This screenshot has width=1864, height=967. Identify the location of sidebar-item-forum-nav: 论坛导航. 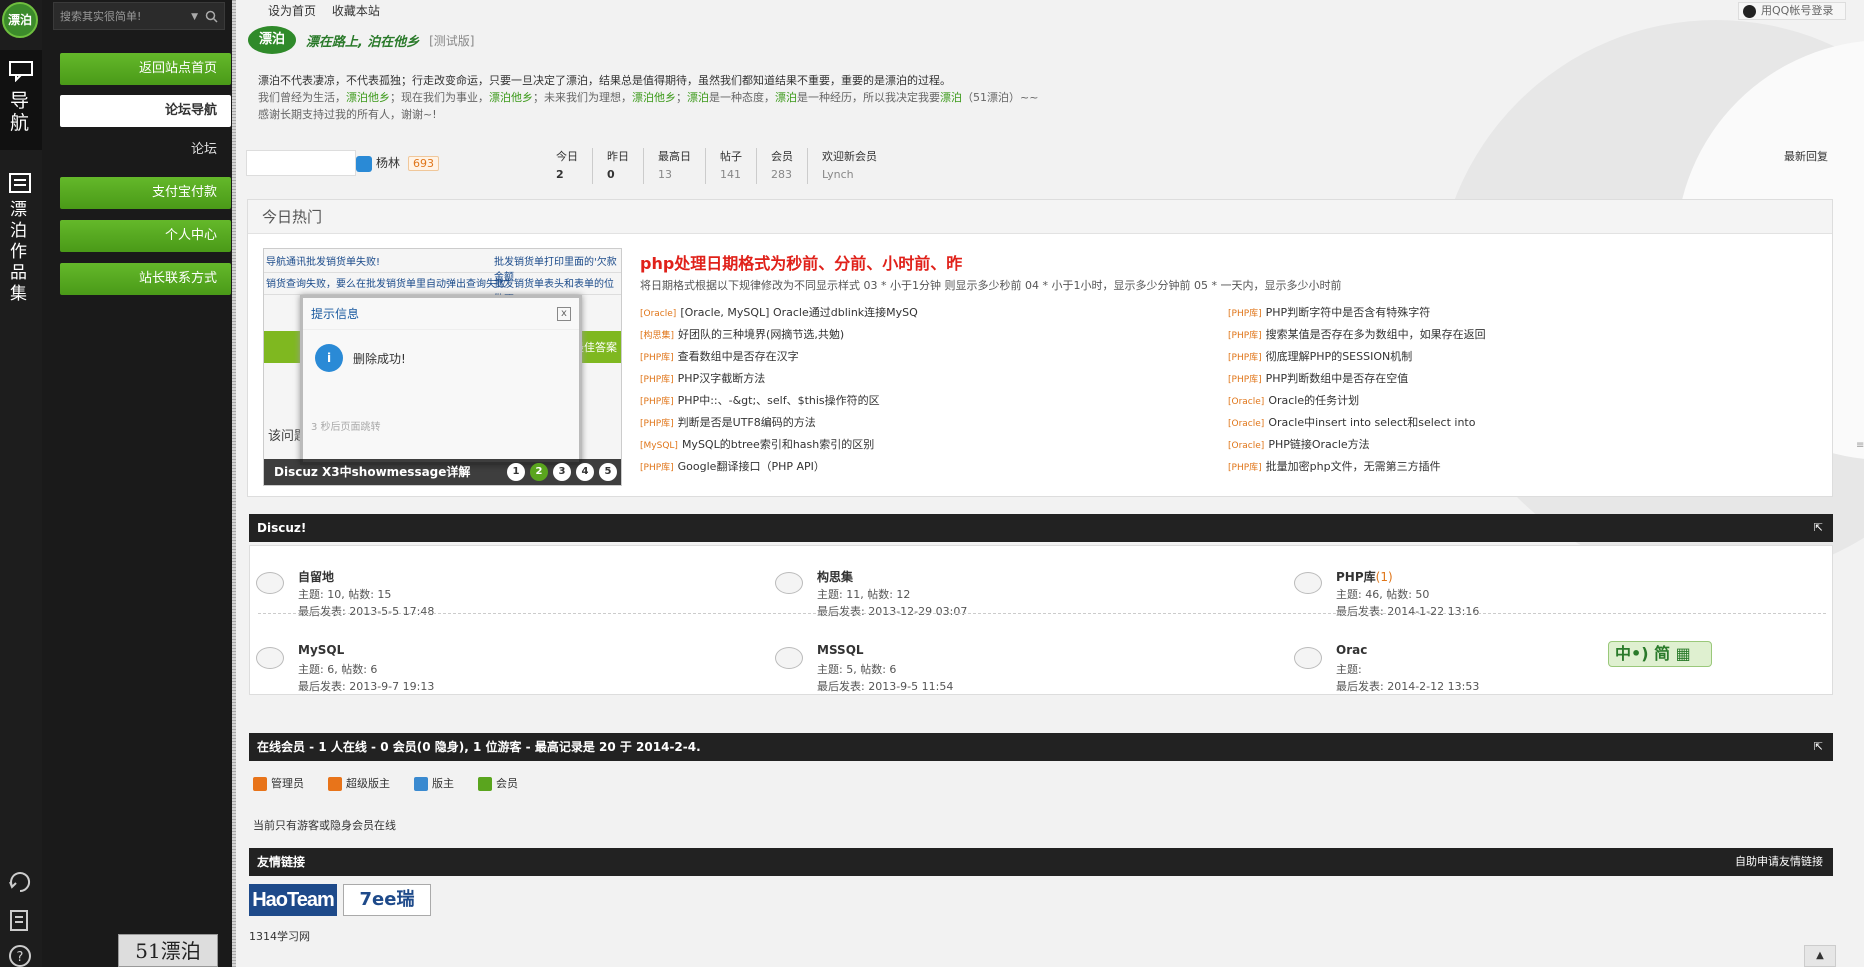
(145, 111).